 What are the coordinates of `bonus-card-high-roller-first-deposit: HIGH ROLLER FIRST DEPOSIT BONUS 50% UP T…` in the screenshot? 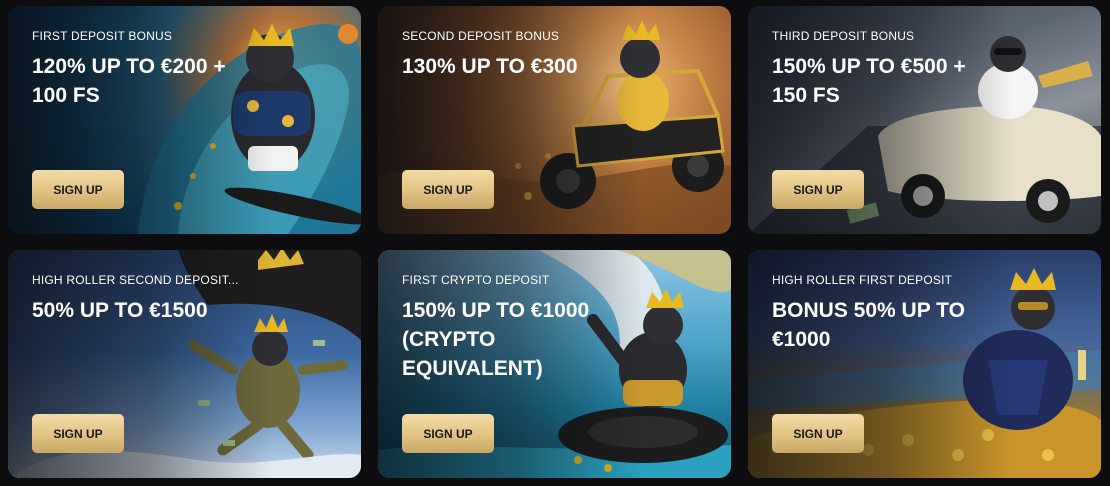 It's located at (924, 364).